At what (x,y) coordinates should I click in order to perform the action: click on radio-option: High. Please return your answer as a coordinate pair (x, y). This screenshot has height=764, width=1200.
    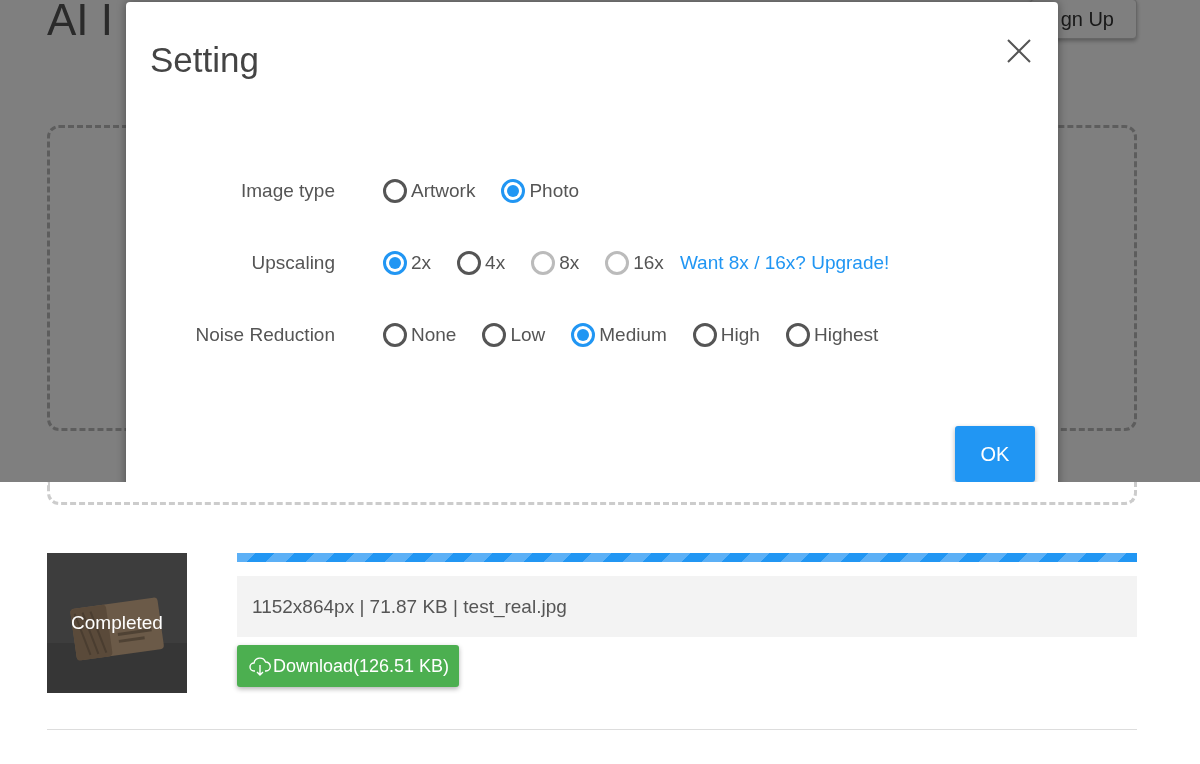
    Looking at the image, I should click on (726, 335).